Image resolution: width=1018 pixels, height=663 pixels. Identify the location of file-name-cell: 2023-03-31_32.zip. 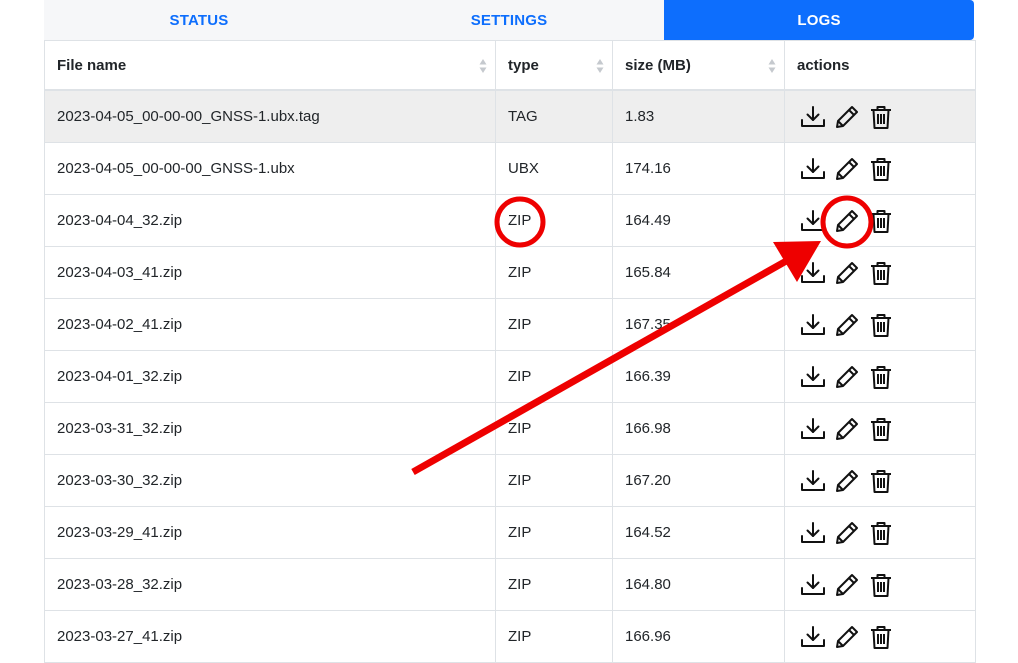
(270, 428).